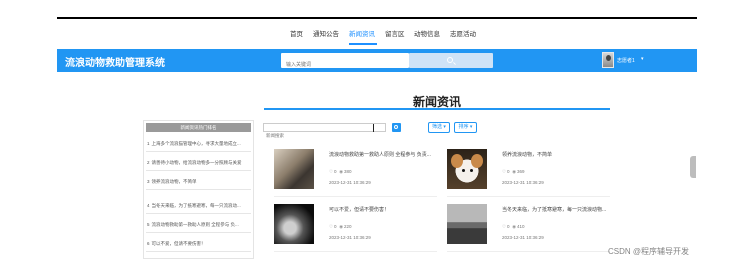  What do you see at coordinates (521, 171) in the screenshot?
I see `view-count: 369` at bounding box center [521, 171].